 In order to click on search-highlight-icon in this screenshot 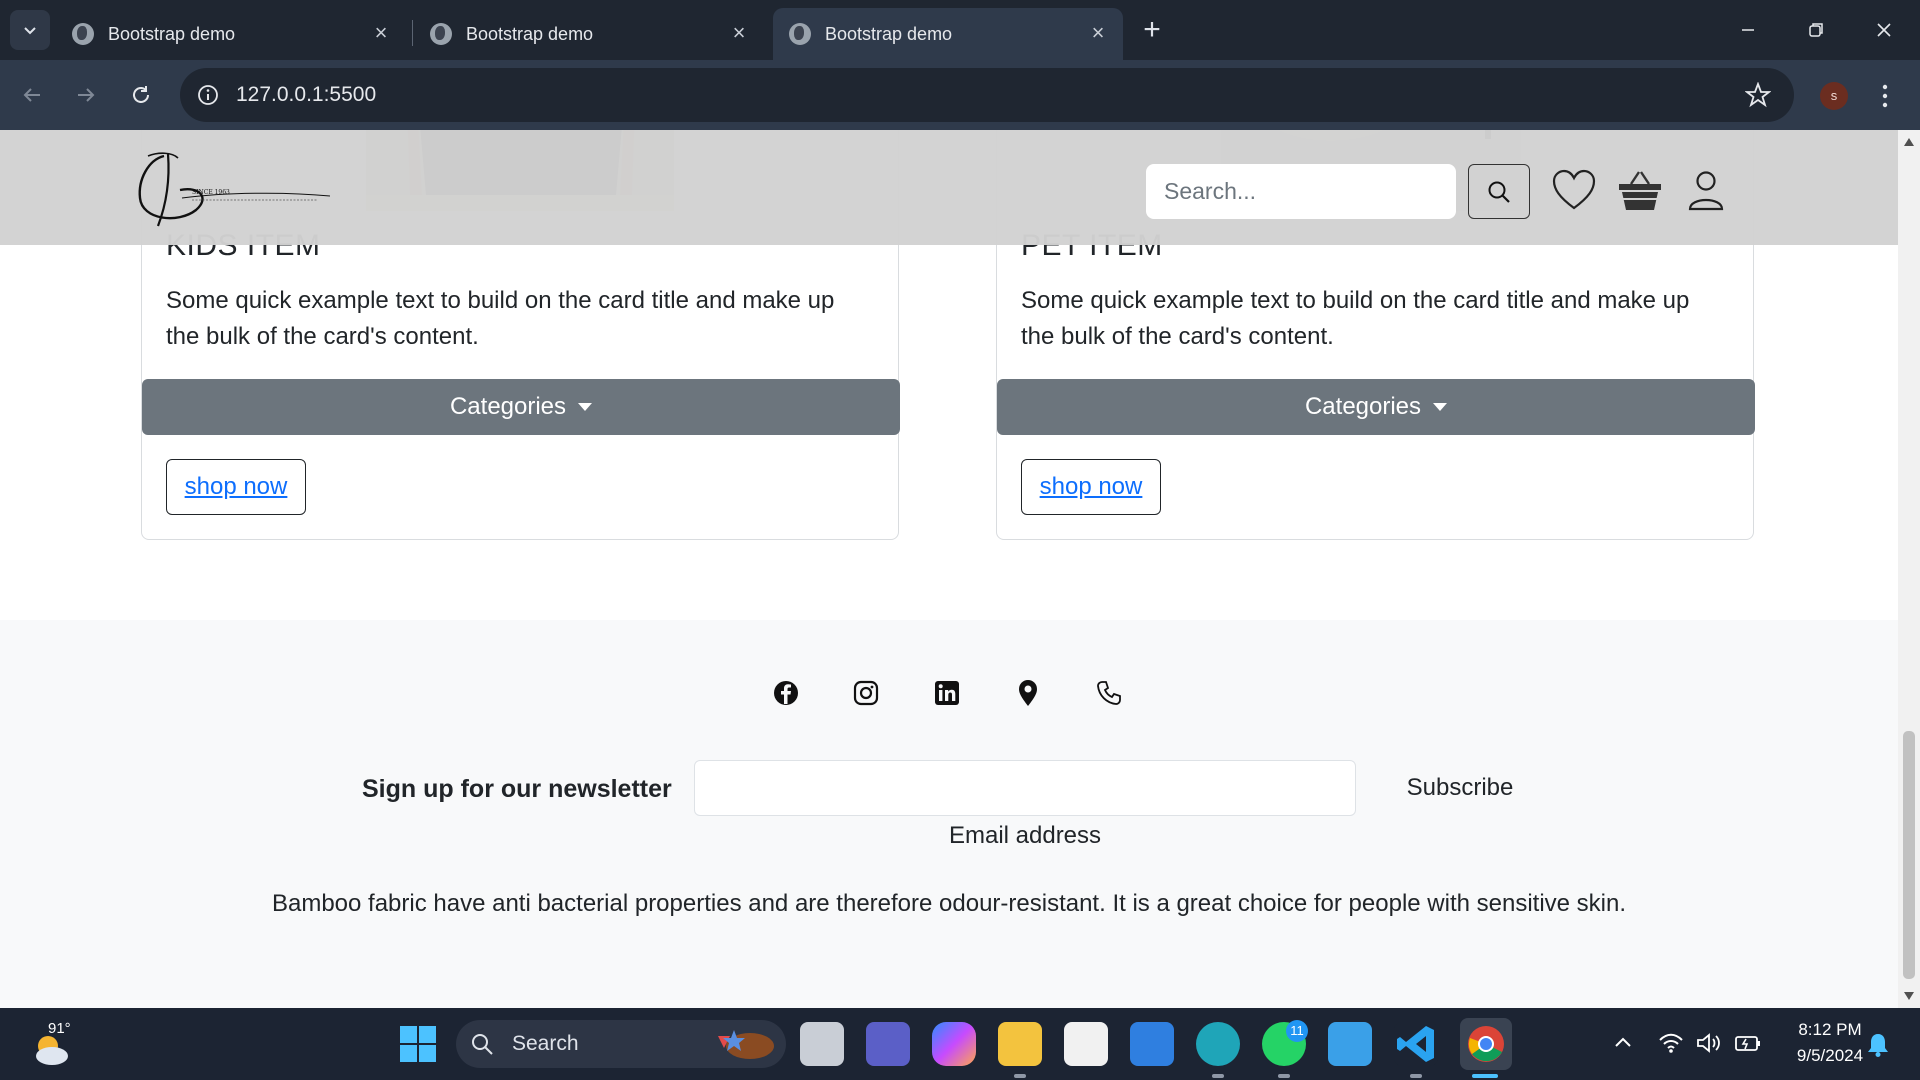, I will do `click(746, 1044)`.